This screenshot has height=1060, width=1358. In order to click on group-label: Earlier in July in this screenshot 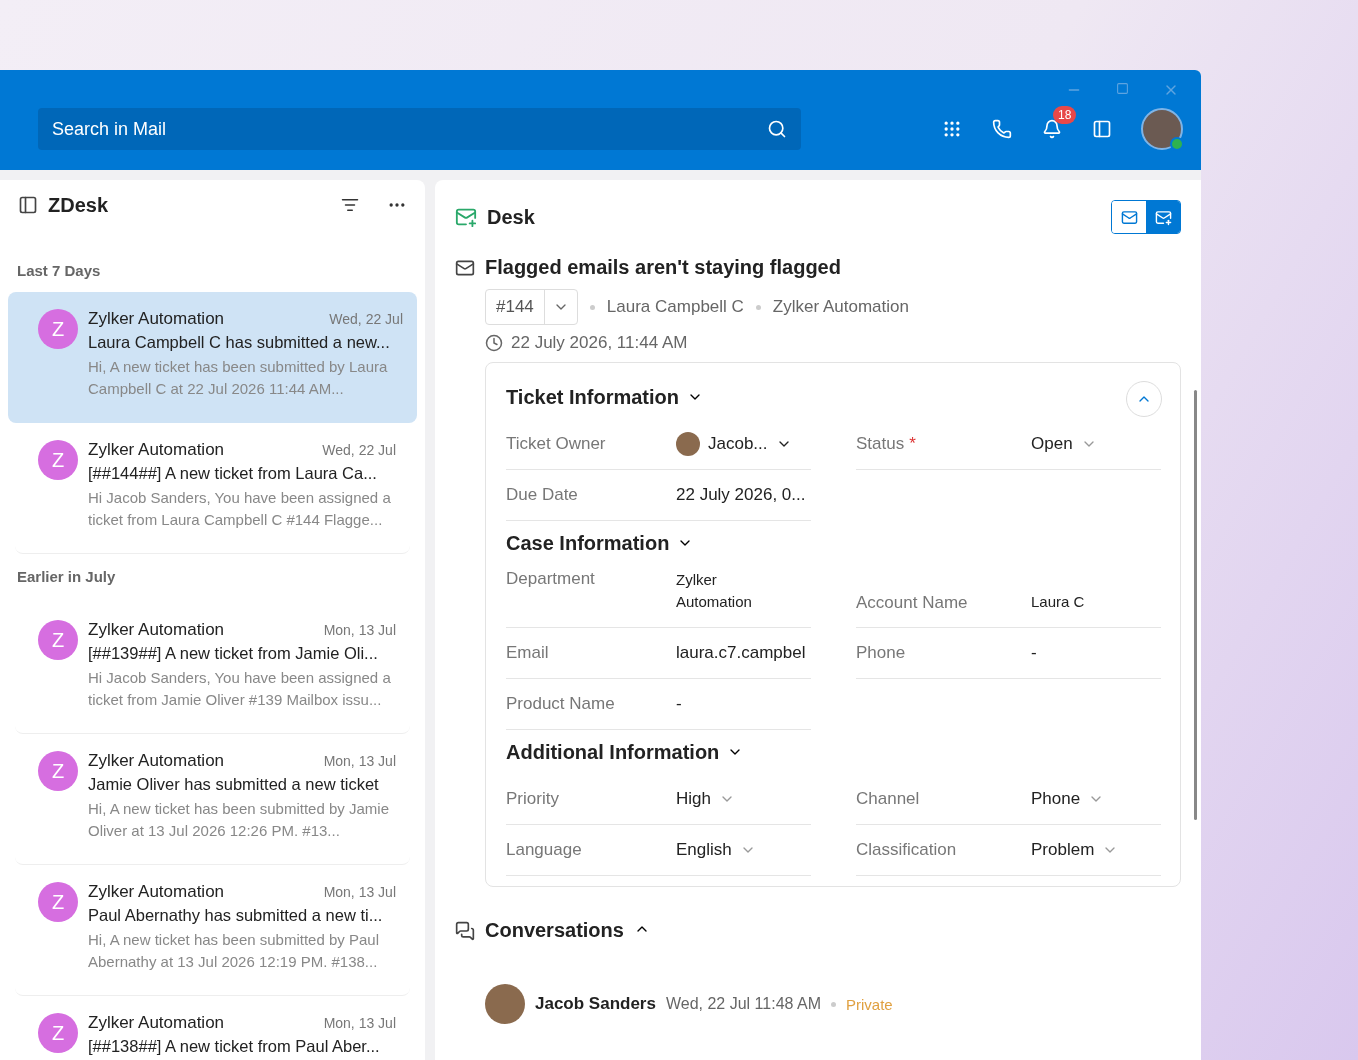, I will do `click(66, 576)`.